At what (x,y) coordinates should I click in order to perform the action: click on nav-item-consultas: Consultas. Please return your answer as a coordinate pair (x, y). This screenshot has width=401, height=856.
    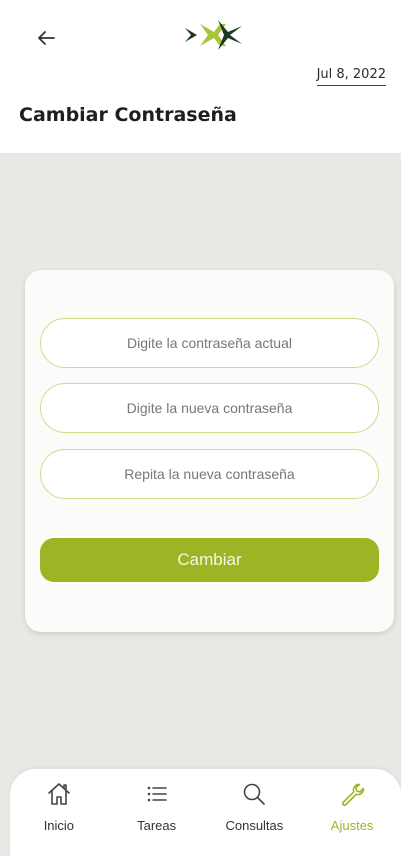
    Looking at the image, I should click on (254, 806).